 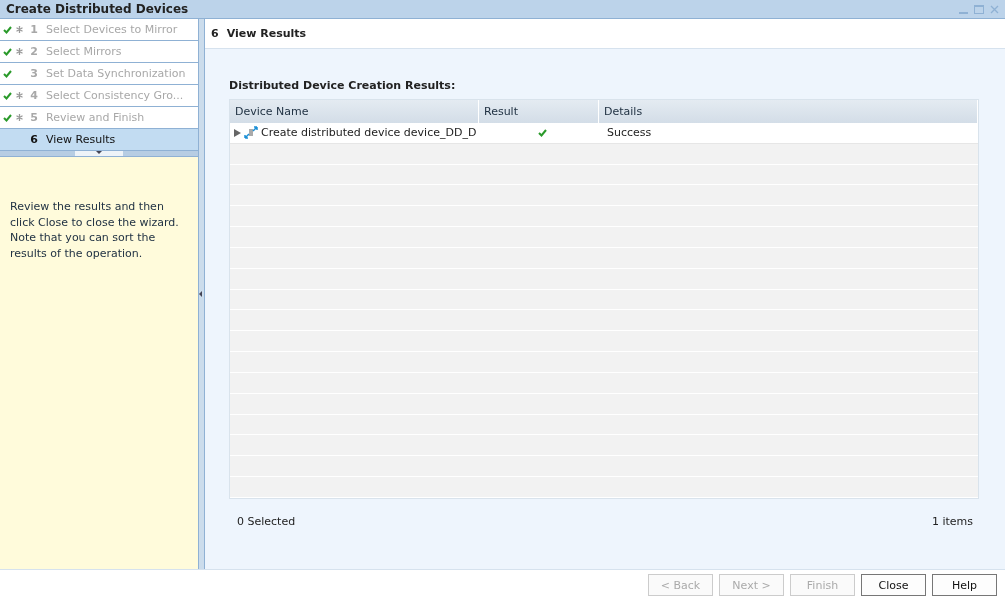 I want to click on step-number: 2, so click(x=33, y=51).